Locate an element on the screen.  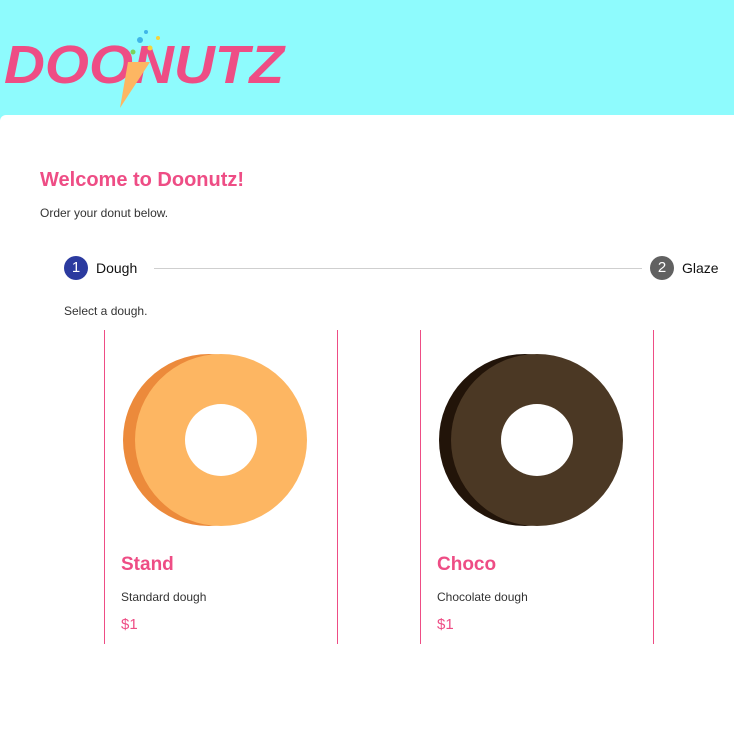
dough-option-stand: Stand Standard dough $1 is located at coordinates (221, 487).